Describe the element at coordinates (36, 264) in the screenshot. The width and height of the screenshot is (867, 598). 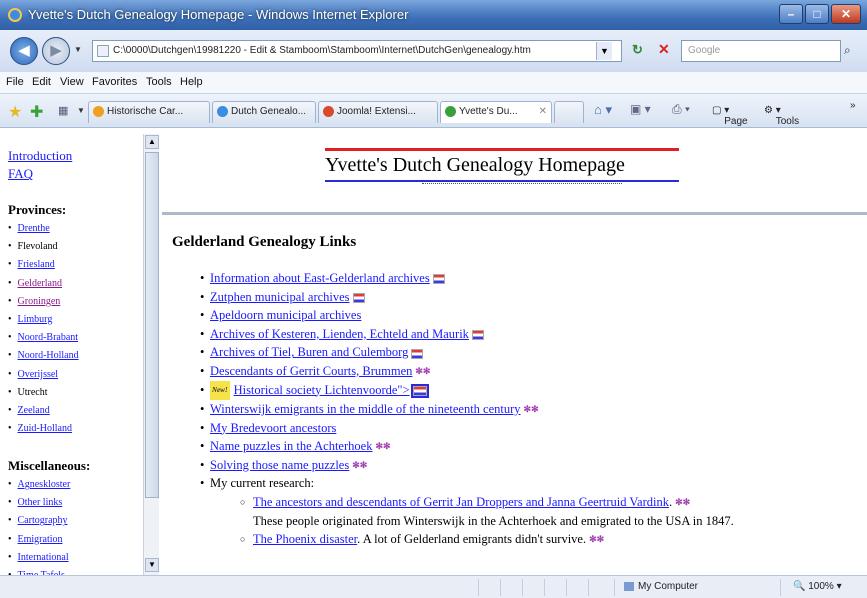
I see `province-link: Friesland` at that location.